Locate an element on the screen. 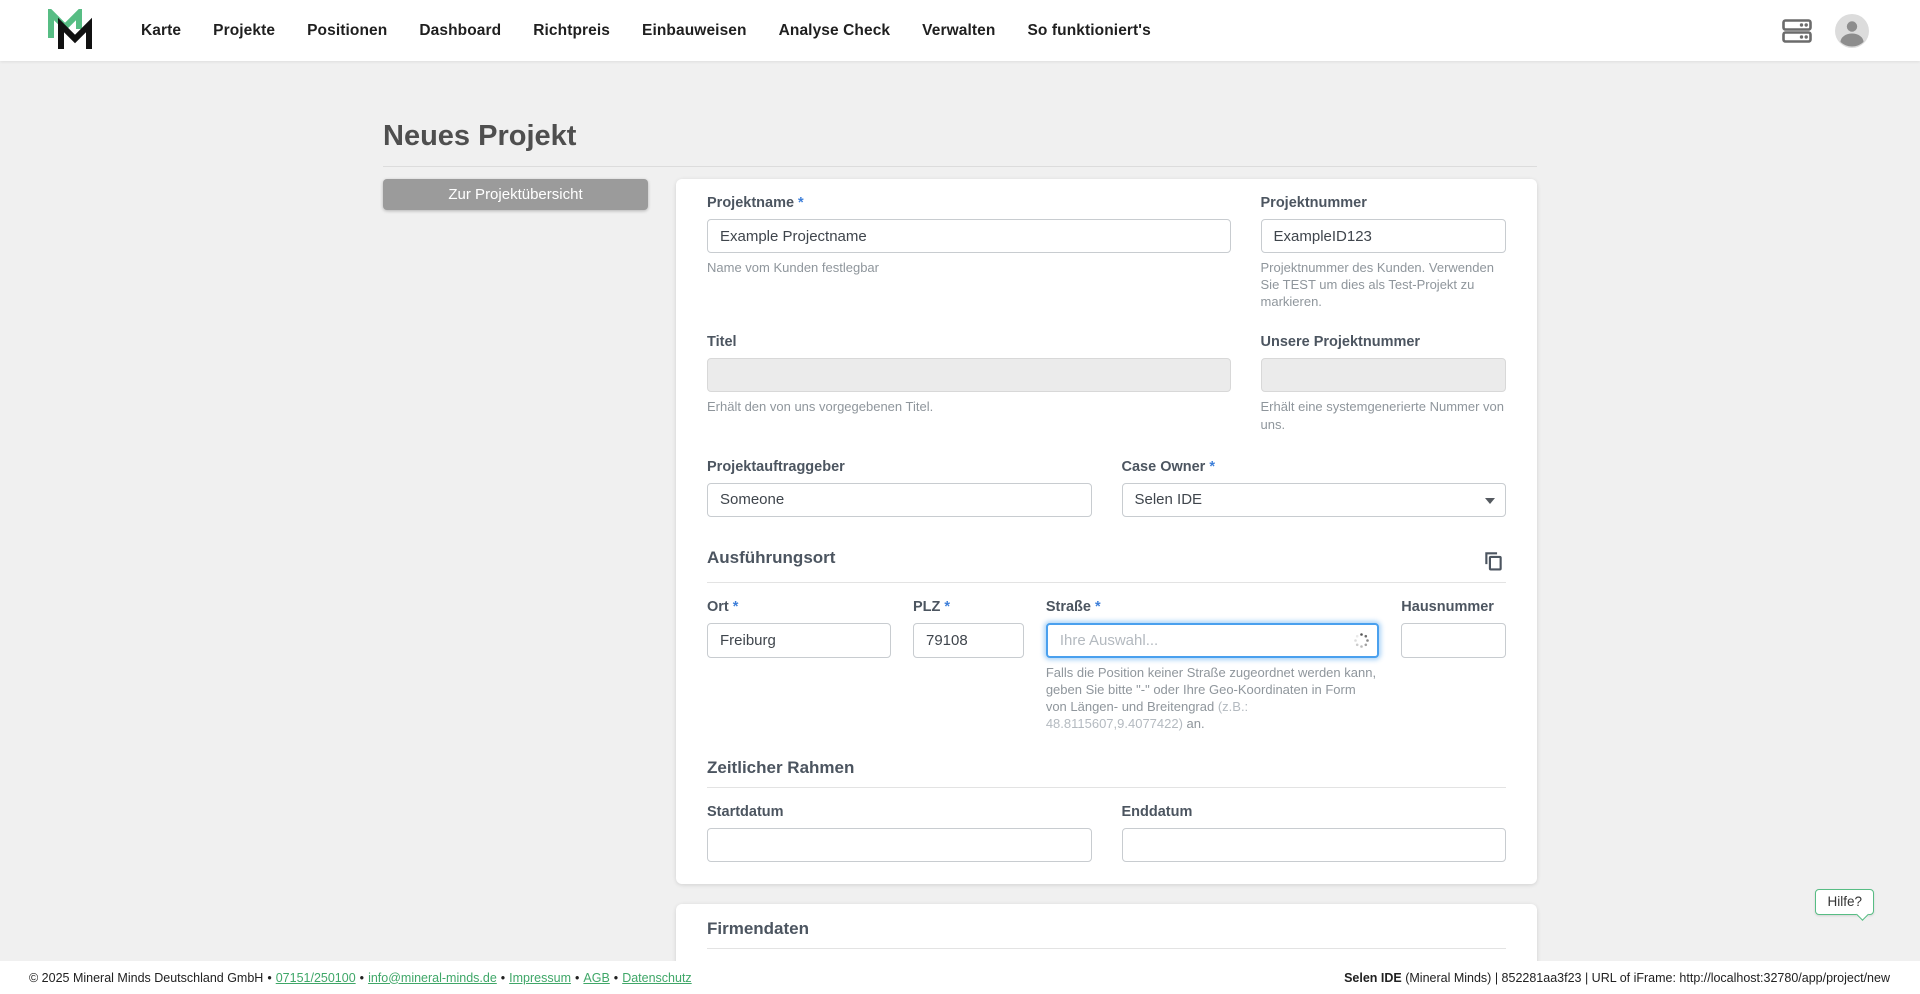  nav-item-projekte: Projekte is located at coordinates (244, 31).